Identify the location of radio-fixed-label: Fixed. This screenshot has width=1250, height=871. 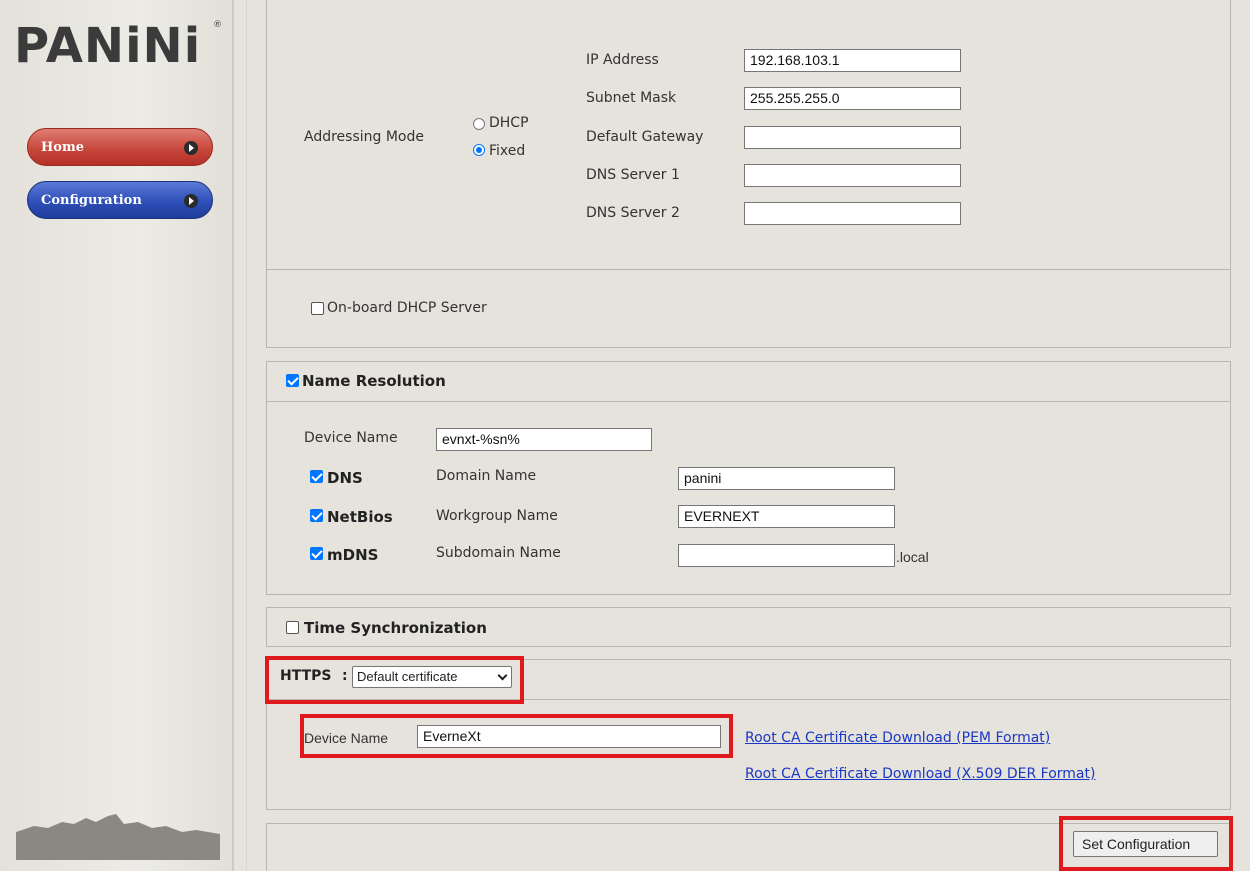
(507, 151).